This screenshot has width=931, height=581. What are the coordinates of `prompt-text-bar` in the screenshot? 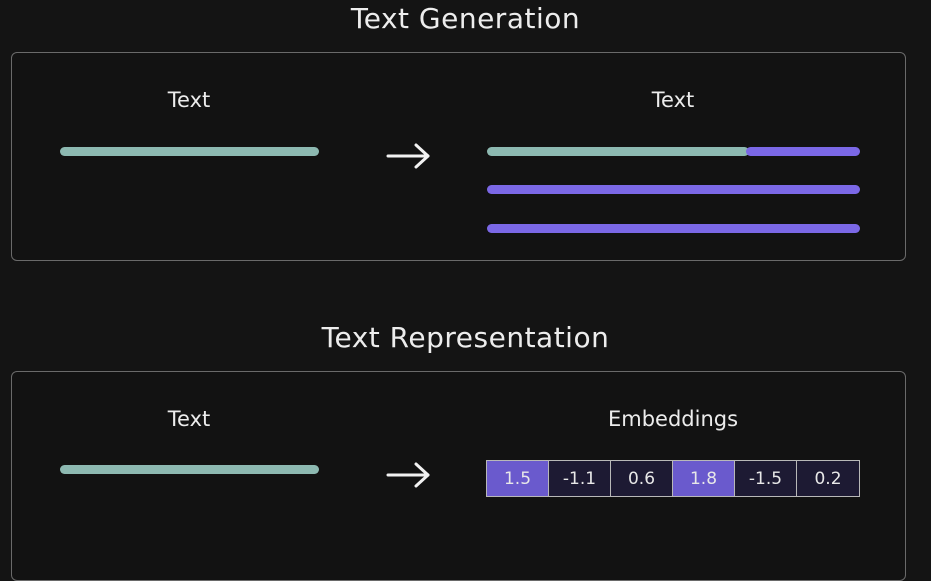 It's located at (618, 151).